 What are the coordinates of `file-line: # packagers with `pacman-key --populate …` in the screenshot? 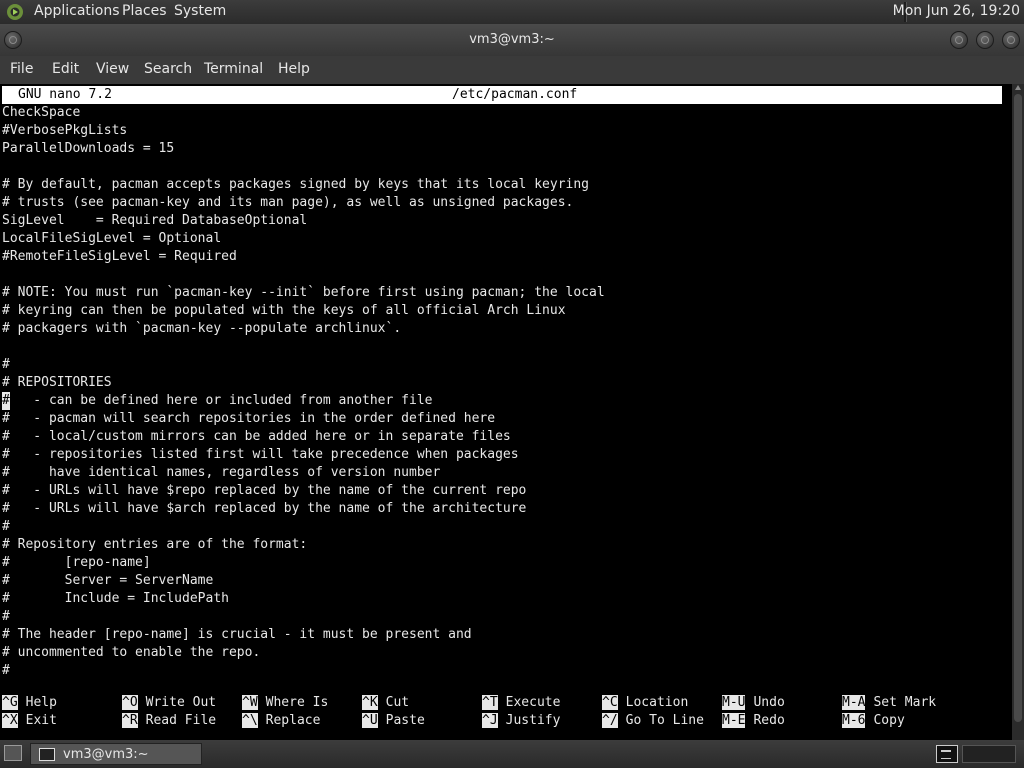 It's located at (303, 329).